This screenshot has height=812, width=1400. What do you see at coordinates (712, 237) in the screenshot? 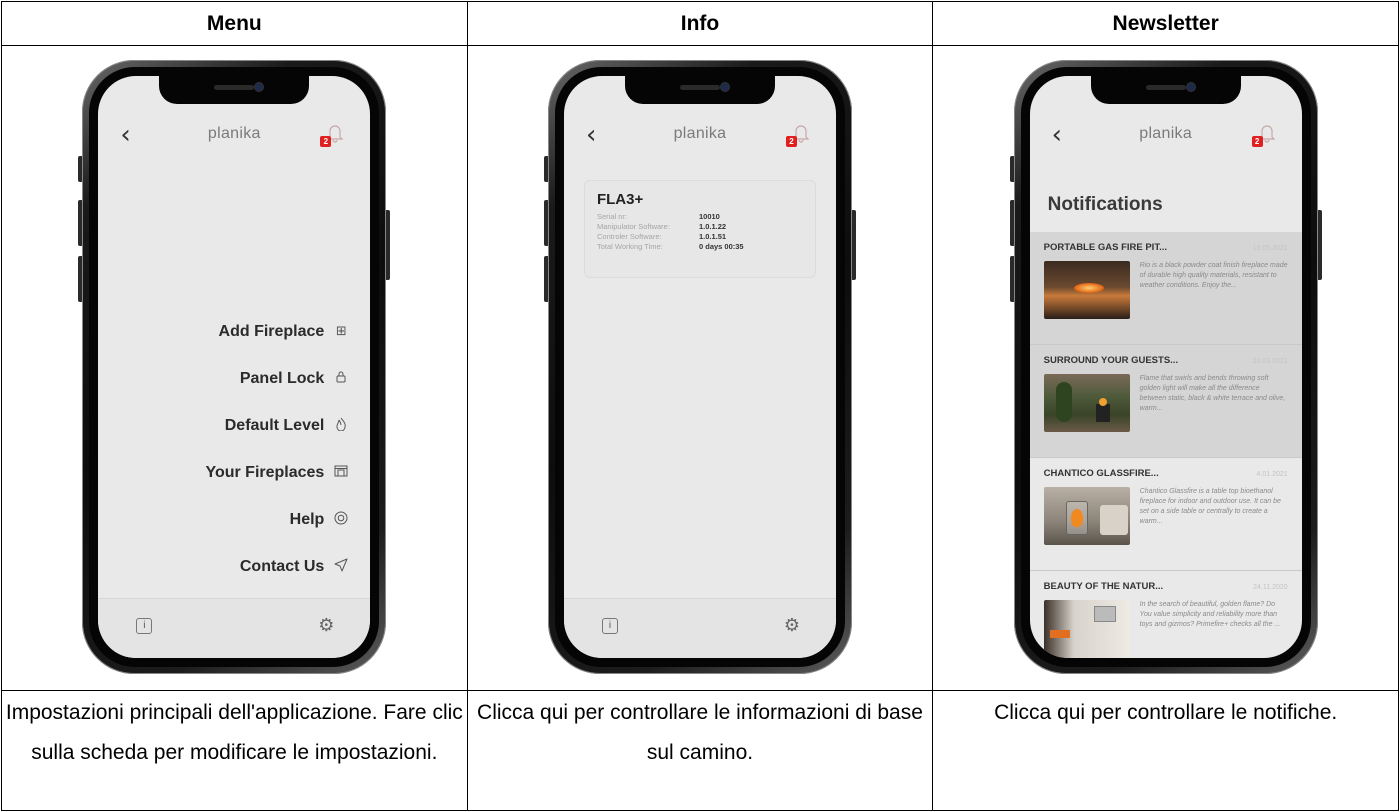
I see `info-value: 1.0.1.51` at bounding box center [712, 237].